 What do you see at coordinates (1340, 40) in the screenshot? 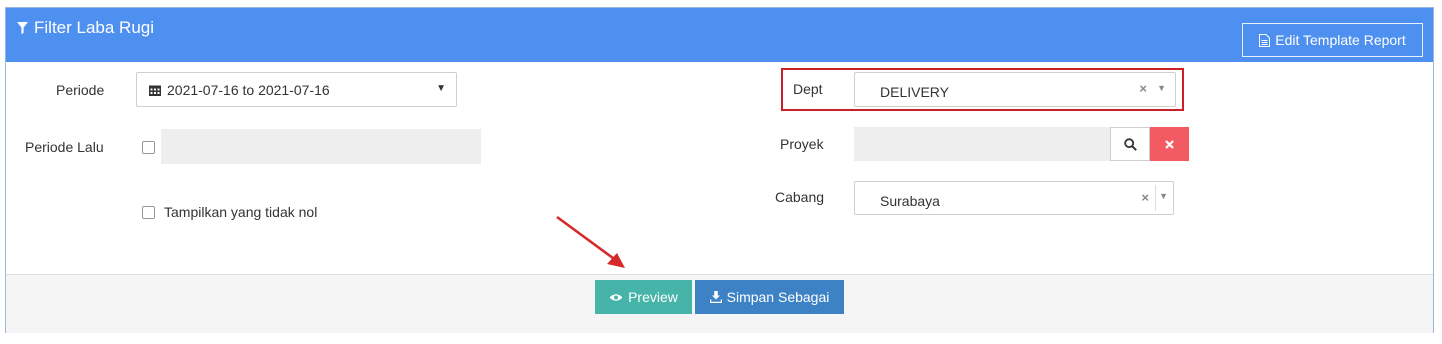
I see `edit-template-label: Edit Template Report` at bounding box center [1340, 40].